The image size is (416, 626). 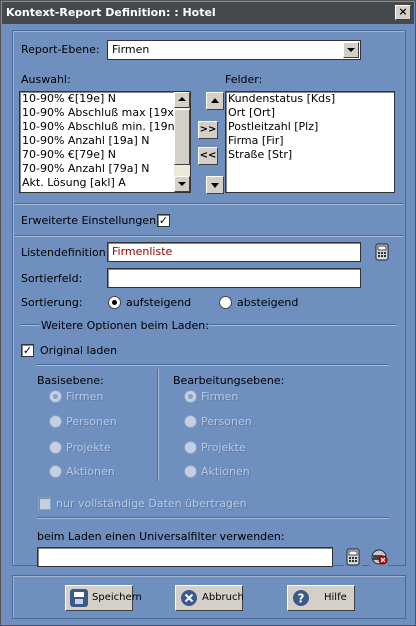 I want to click on list-item: Firma [Fir], so click(x=310, y=141).